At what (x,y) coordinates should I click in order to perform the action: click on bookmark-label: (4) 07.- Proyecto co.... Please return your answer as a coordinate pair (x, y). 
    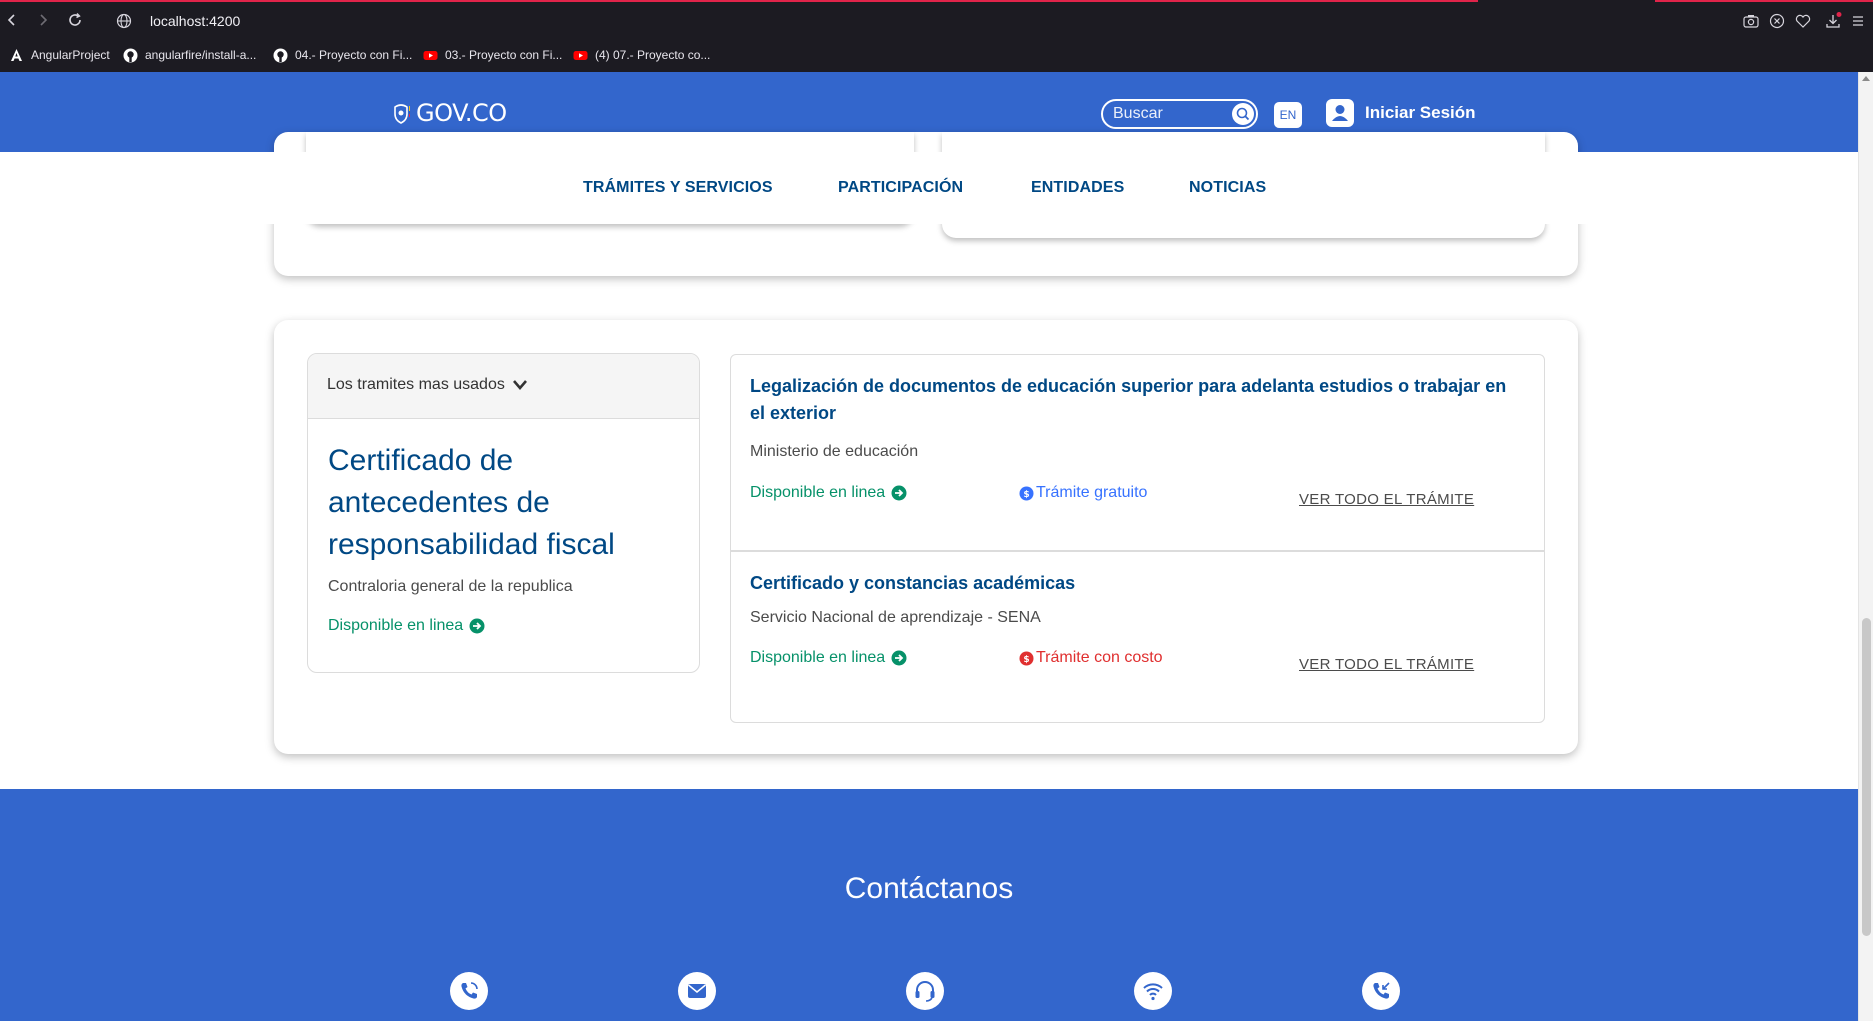
    Looking at the image, I should click on (653, 55).